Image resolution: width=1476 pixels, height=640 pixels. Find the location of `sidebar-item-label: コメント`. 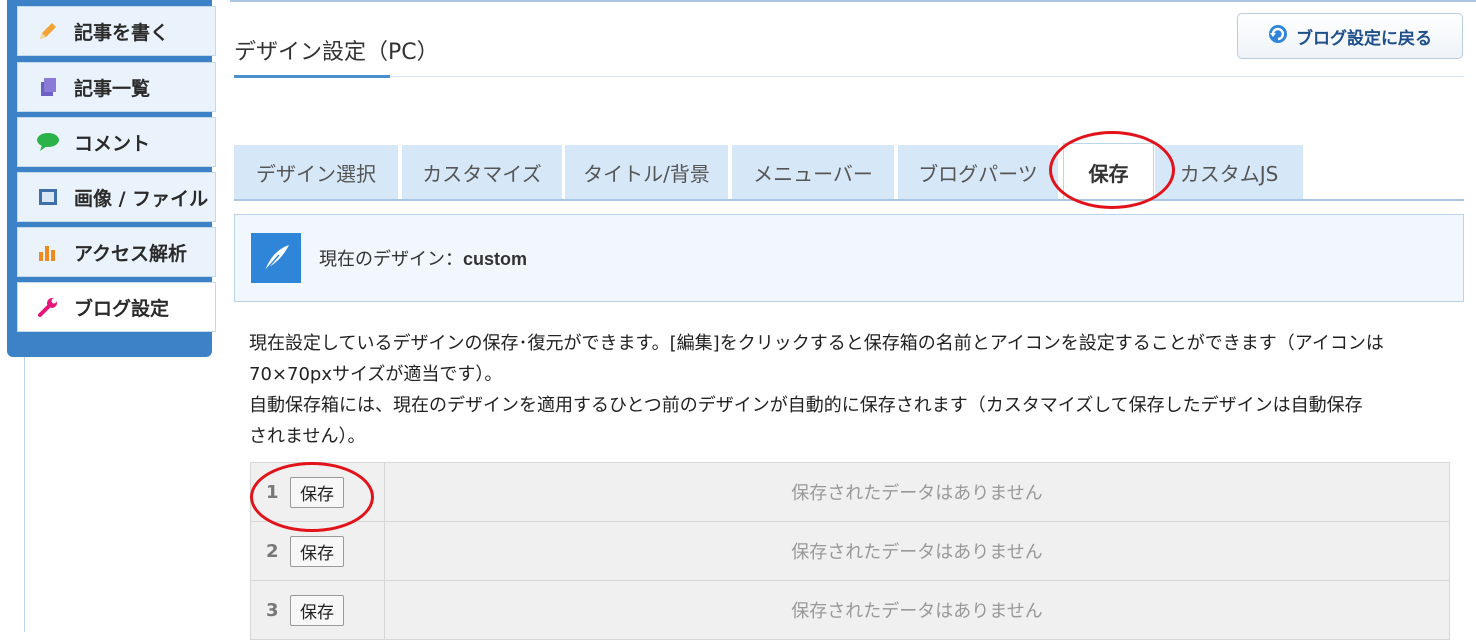

sidebar-item-label: コメント is located at coordinates (112, 143).